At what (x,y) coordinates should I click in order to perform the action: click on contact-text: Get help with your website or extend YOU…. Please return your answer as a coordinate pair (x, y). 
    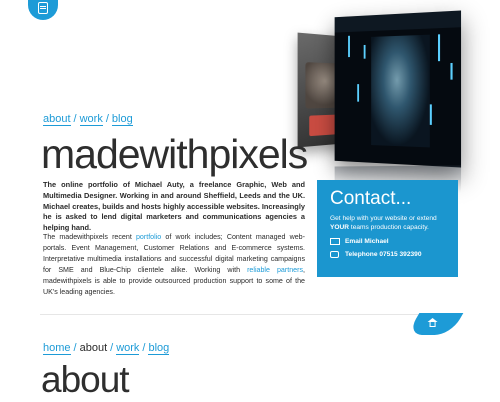
    Looking at the image, I should click on (387, 223).